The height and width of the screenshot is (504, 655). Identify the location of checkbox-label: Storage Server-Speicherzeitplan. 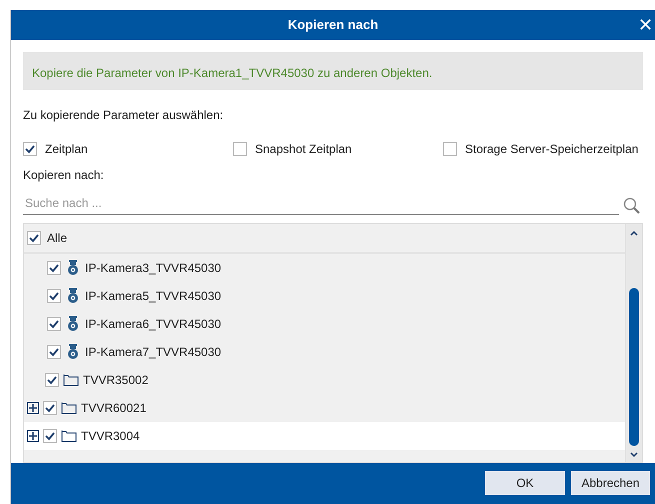
(551, 149).